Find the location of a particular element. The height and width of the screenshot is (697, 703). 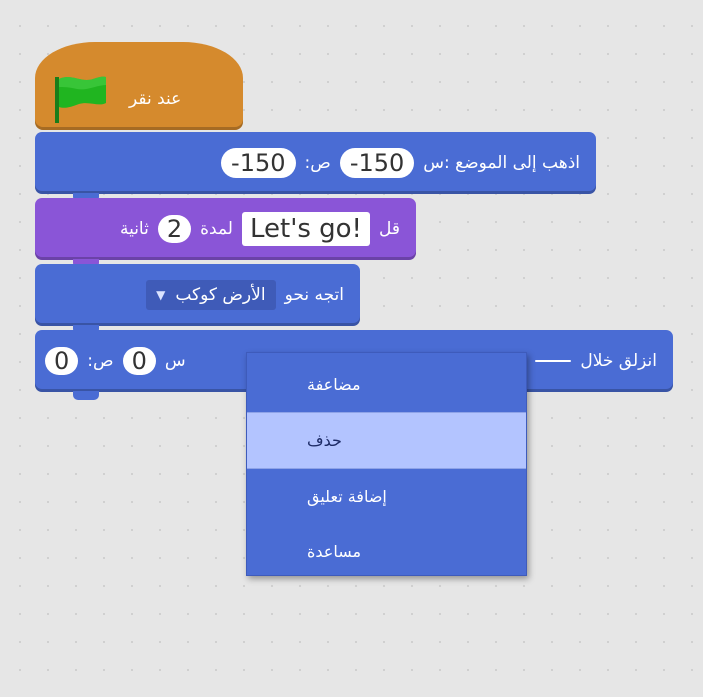

y-label: :ص is located at coordinates (317, 163).